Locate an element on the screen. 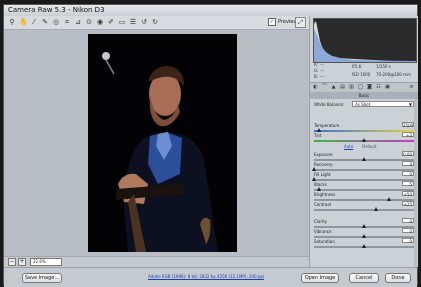 Image resolution: width=421 pixels, height=287 pixels. histogram-graph is located at coordinates (365, 40).